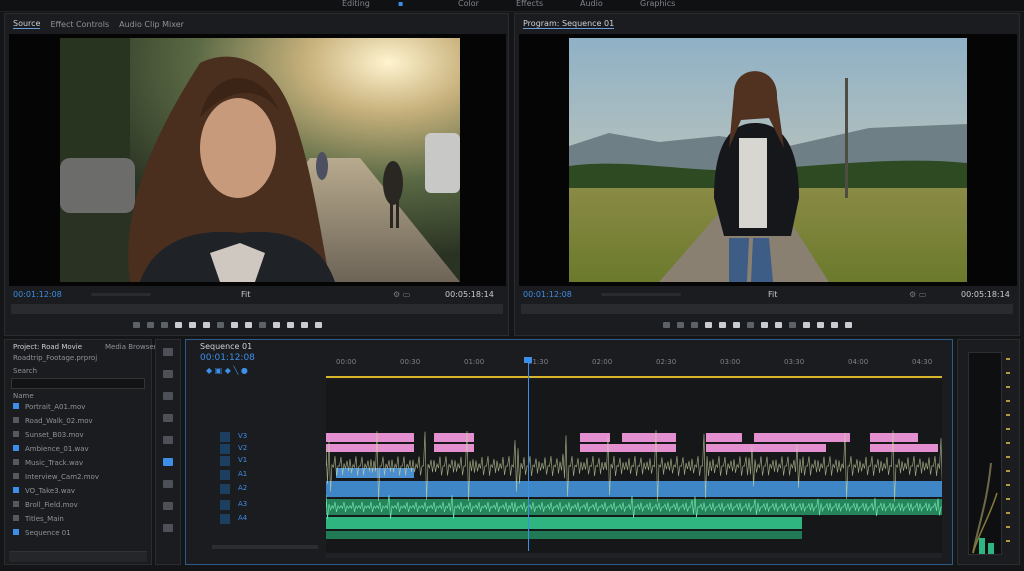 This screenshot has height=571, width=1024. I want to click on list-item: Portrait_A01.mov, so click(49, 407).